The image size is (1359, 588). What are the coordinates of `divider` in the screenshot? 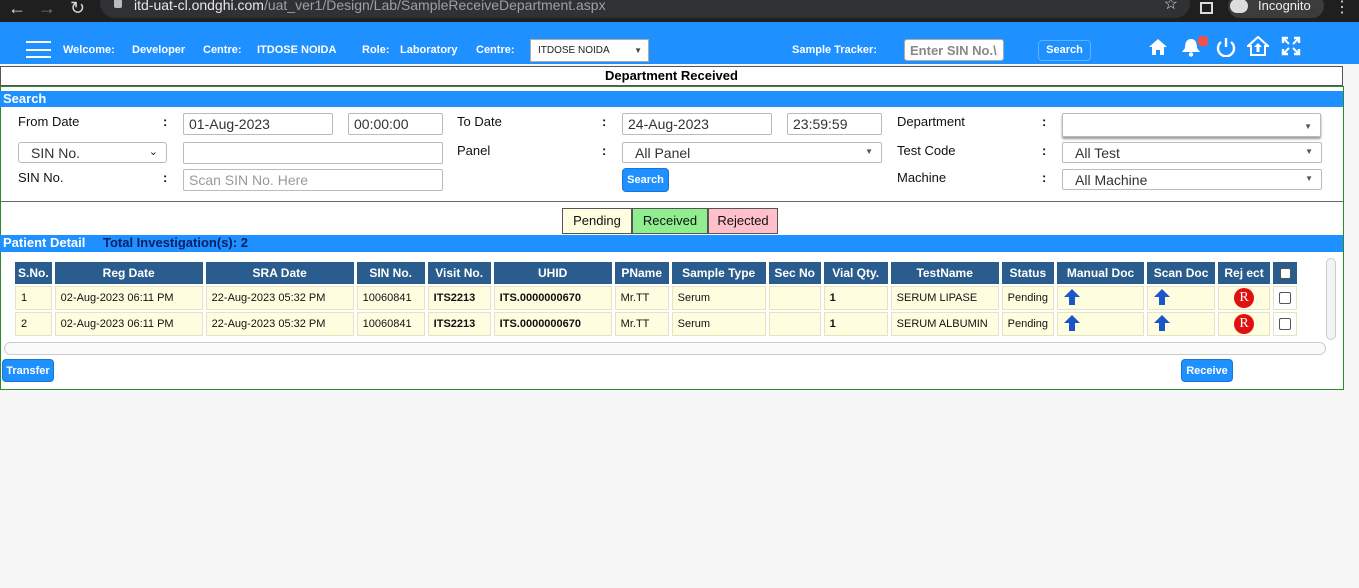 It's located at (671, 201).